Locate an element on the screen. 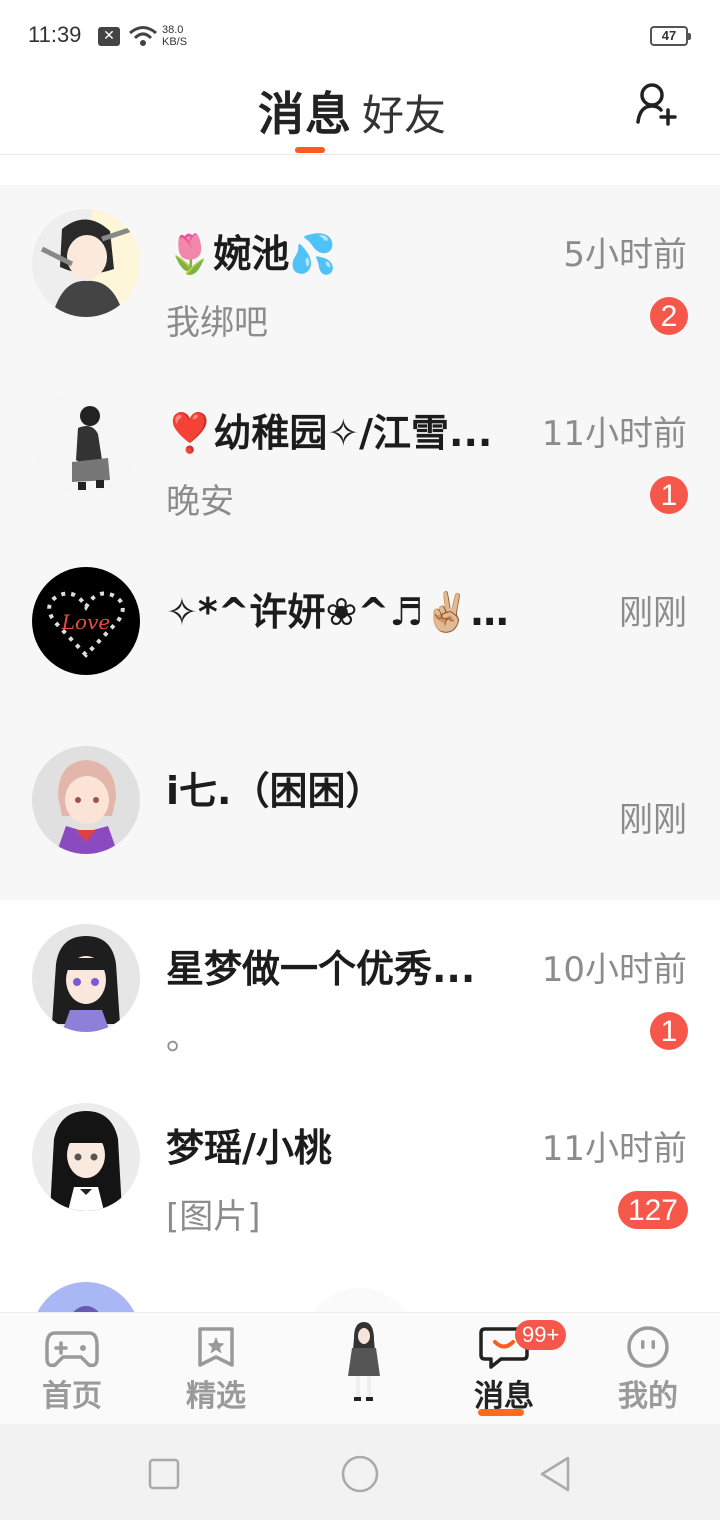 This screenshot has width=720, height=1520. home-icon is located at coordinates (360, 1474).